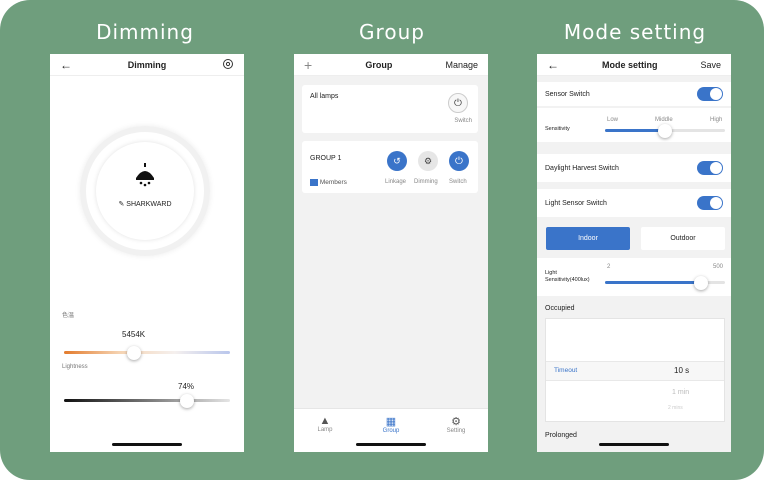  Describe the element at coordinates (392, 32) in the screenshot. I see `group-panel-title: Group` at that location.